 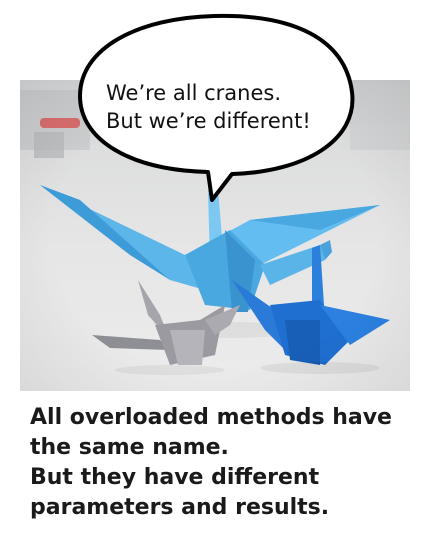 What do you see at coordinates (180, 507) in the screenshot?
I see `caption-line-4: parameters and results.` at bounding box center [180, 507].